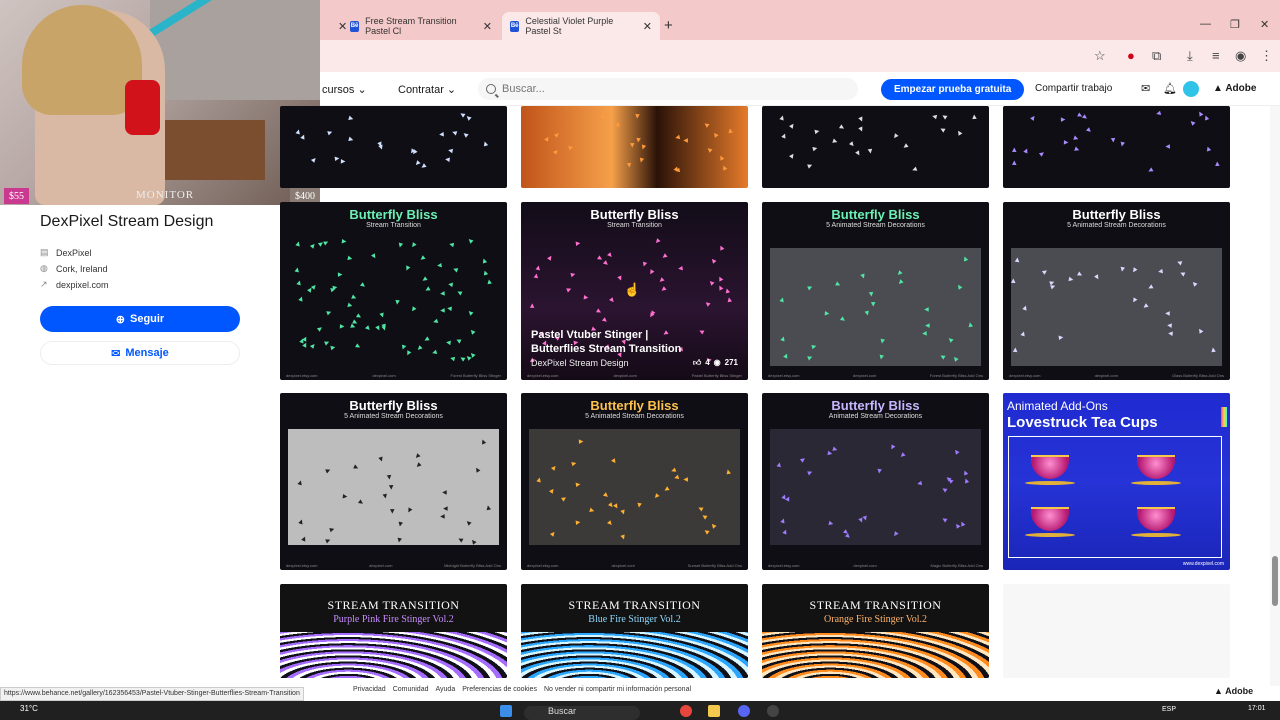 The height and width of the screenshot is (720, 1280). Describe the element at coordinates (1190, 56) in the screenshot. I see `download-icon: ⤓` at that location.